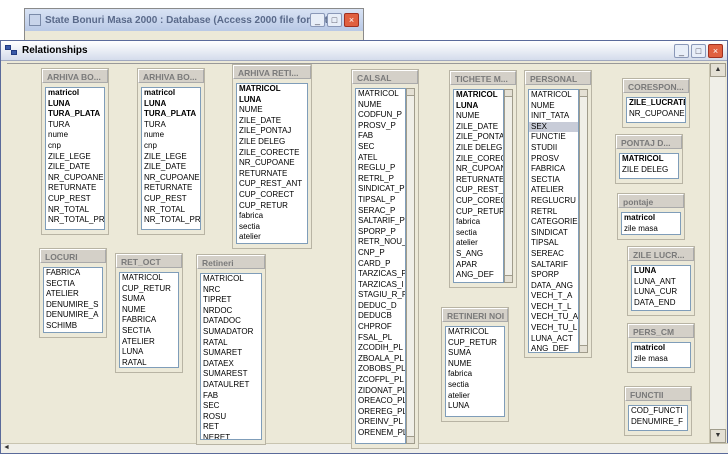 The height and width of the screenshot is (454, 728). I want to click on field-list: matricol zile masa, so click(661, 355).